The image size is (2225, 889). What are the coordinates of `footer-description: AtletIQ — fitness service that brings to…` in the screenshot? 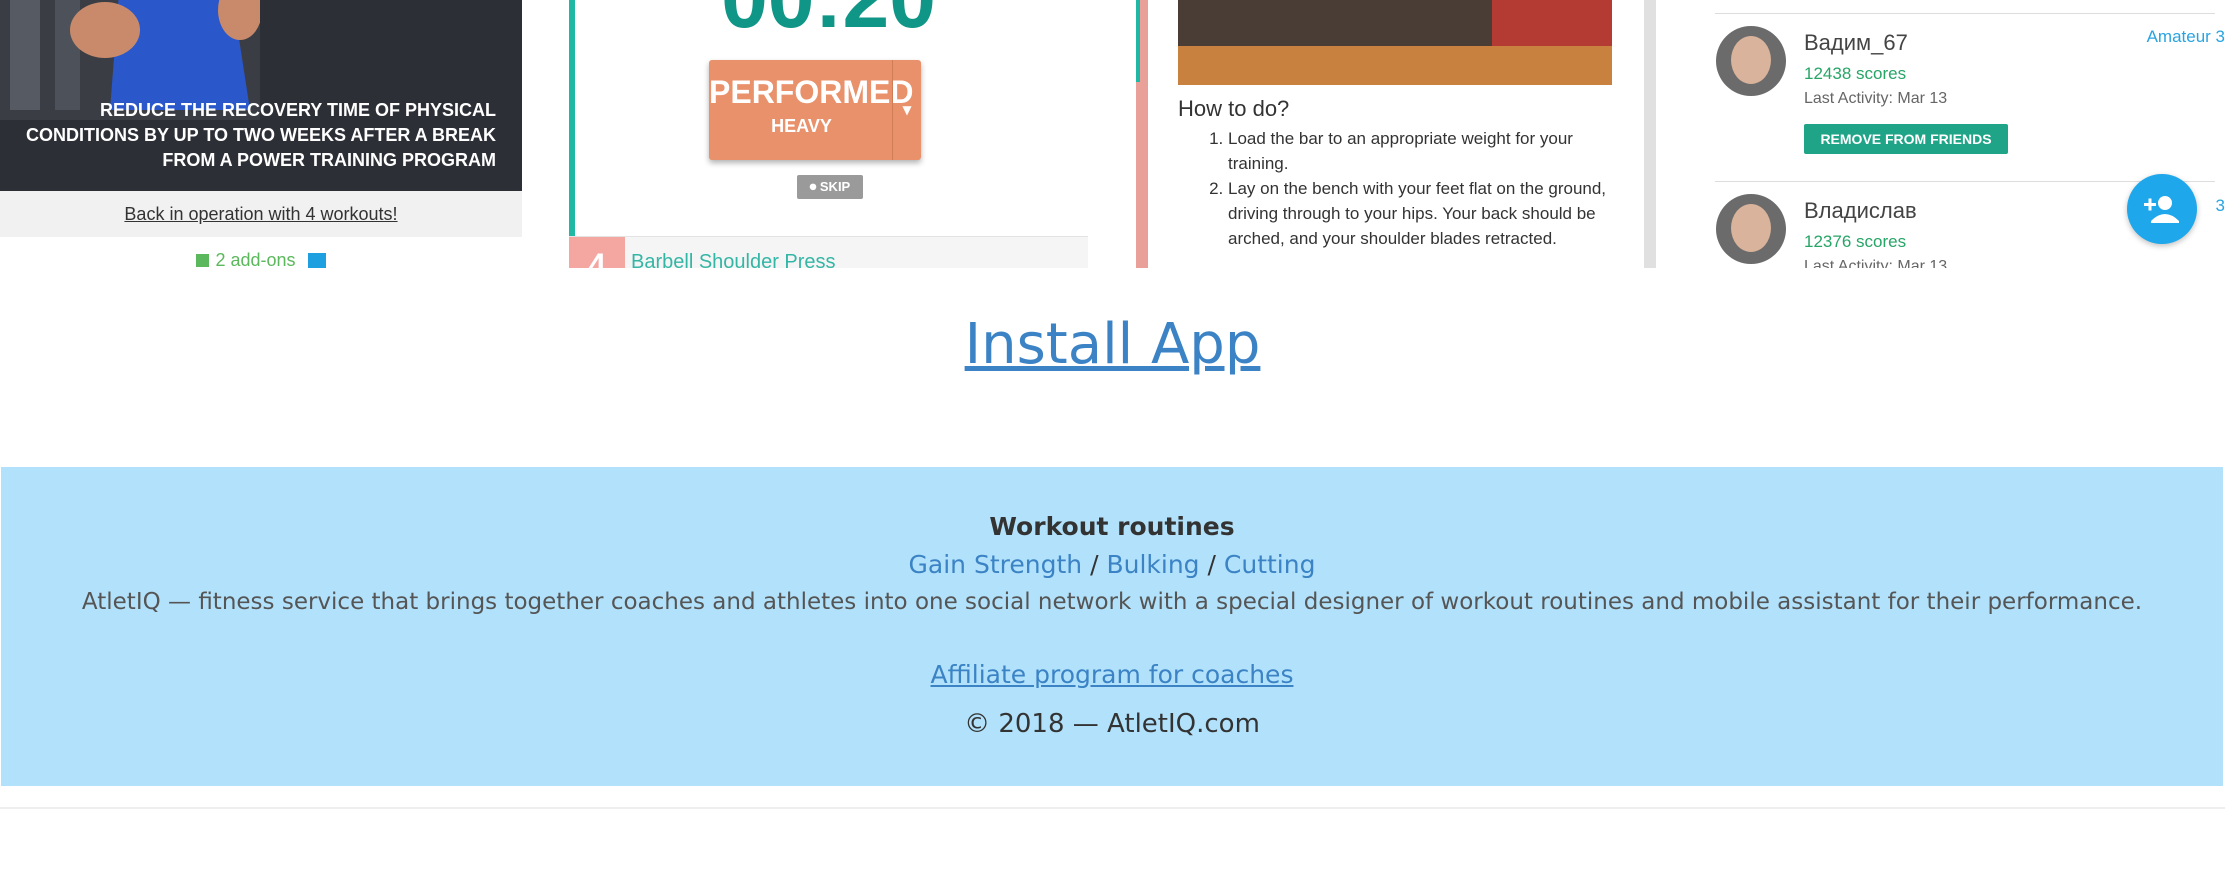 It's located at (1112, 602).